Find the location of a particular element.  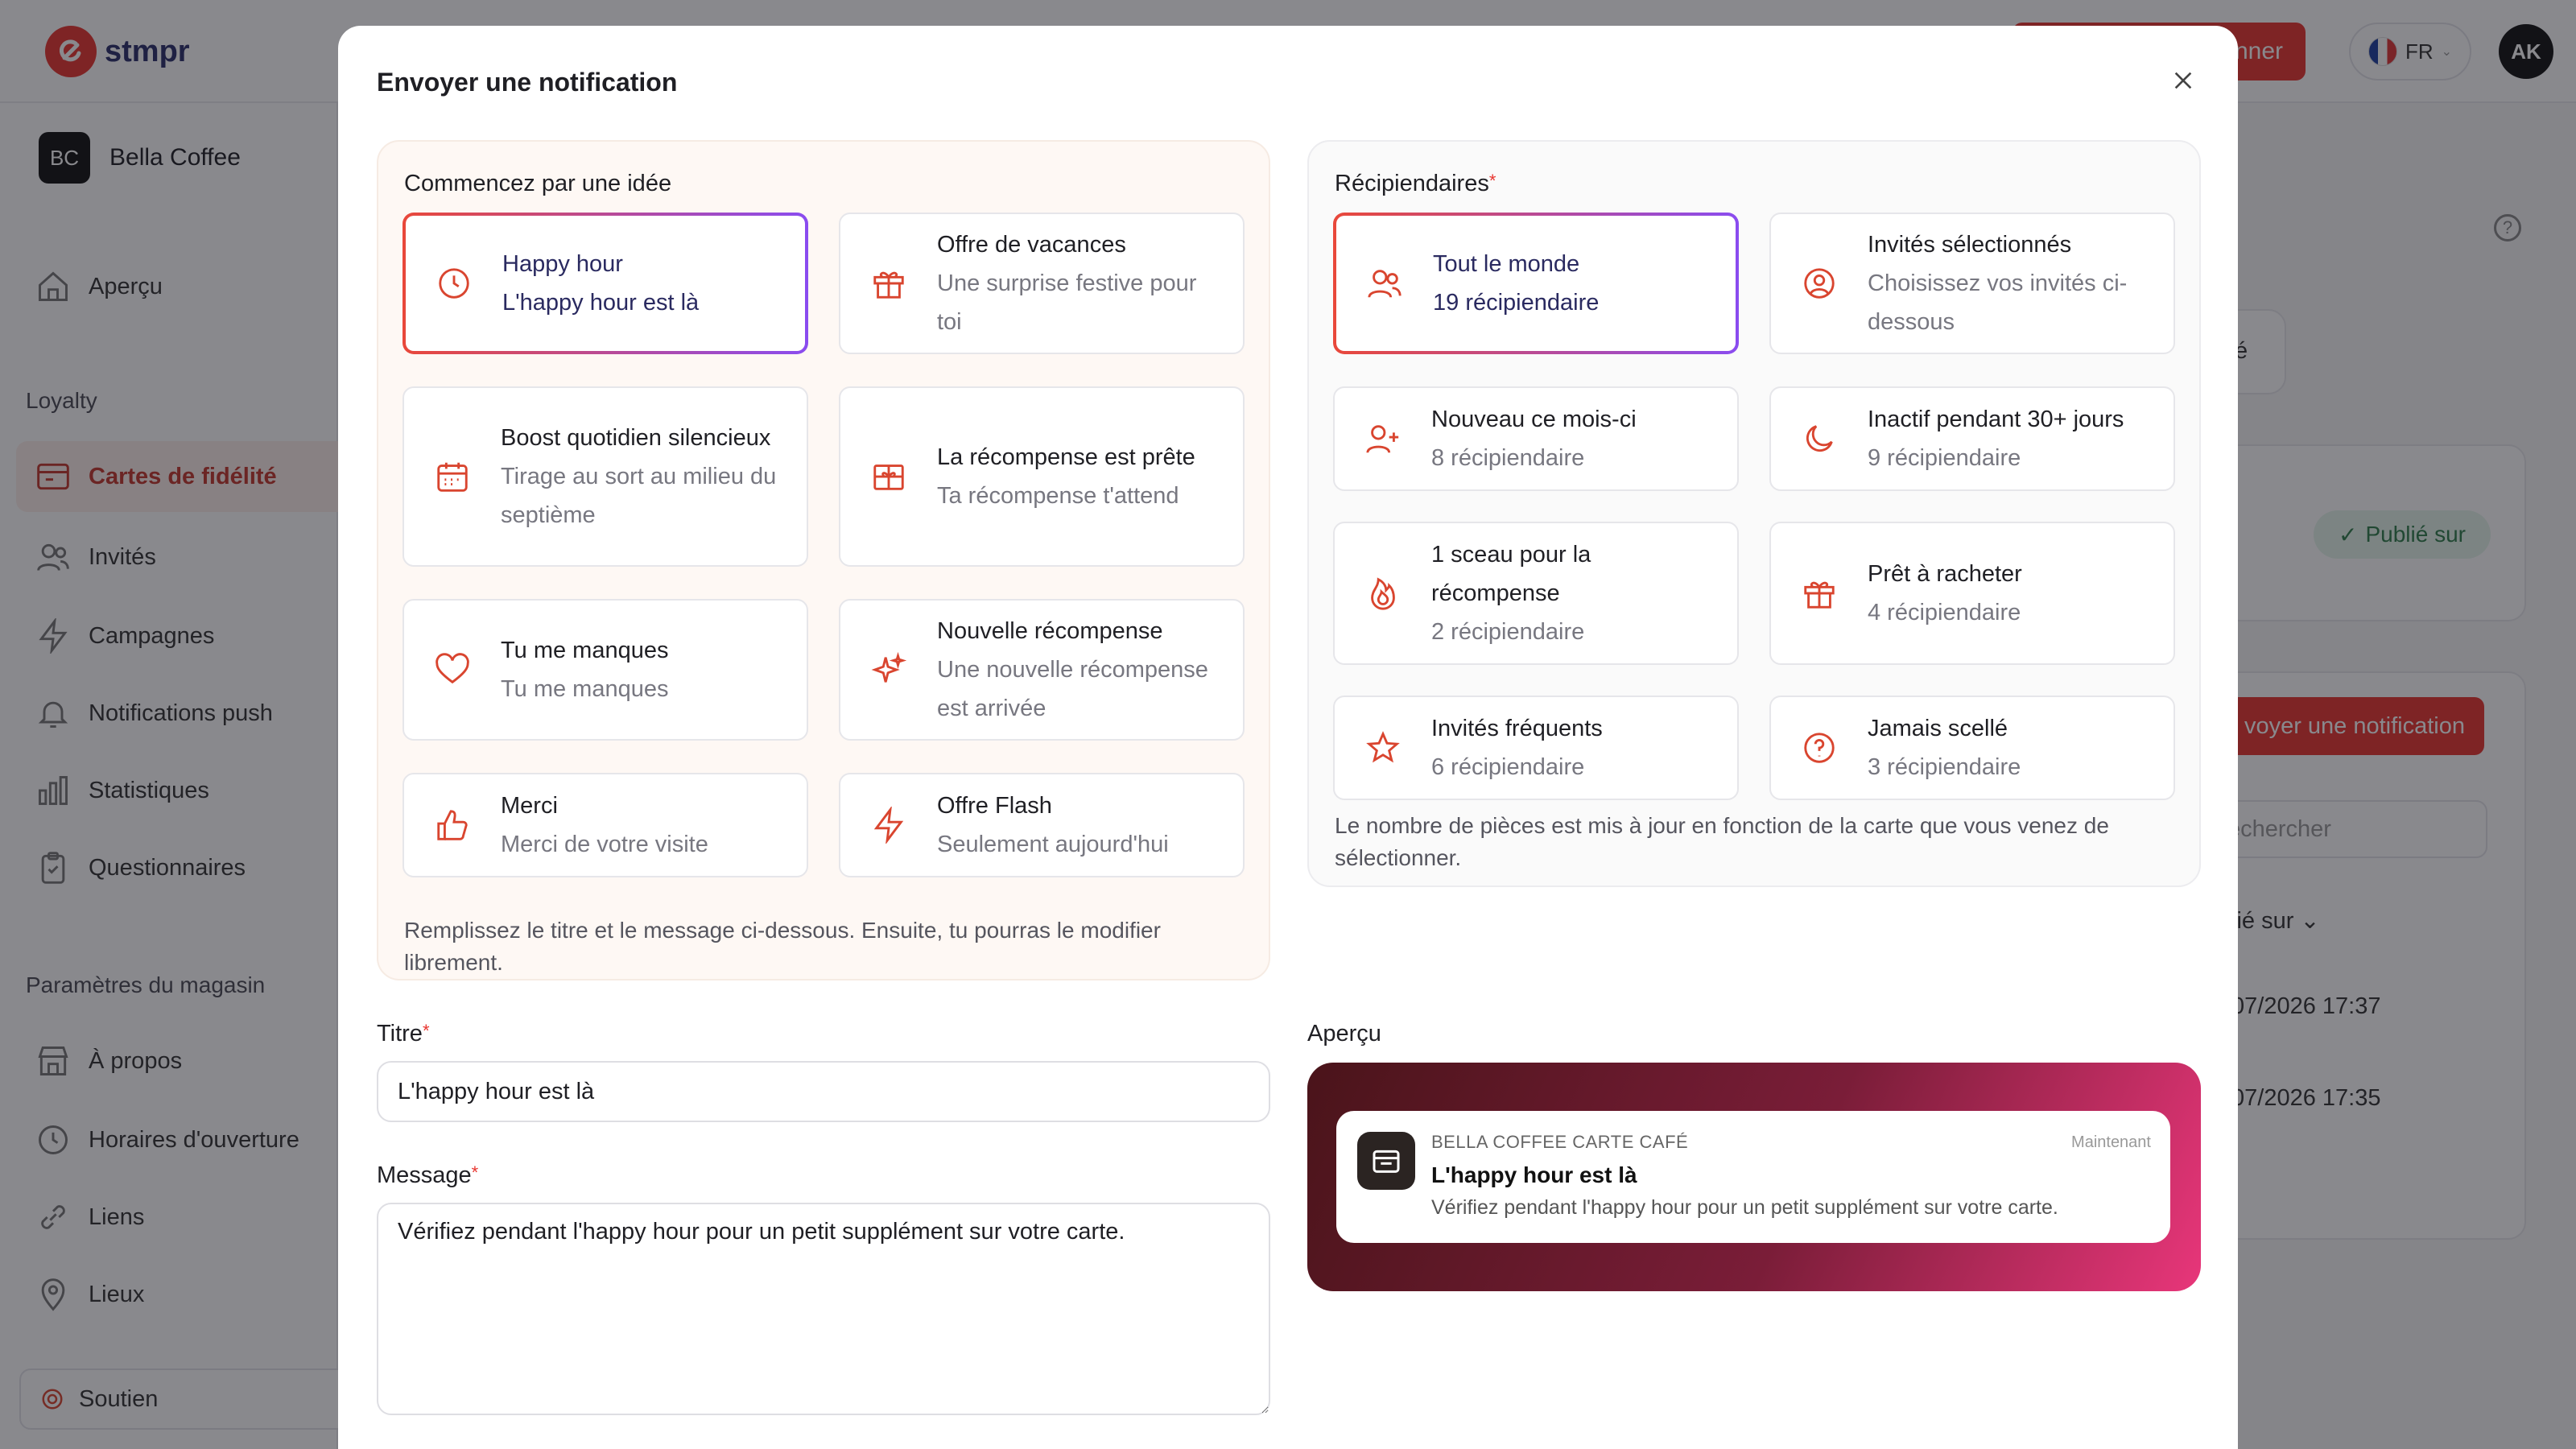

card-subtitle: 2 récipiendaire is located at coordinates (1508, 632).